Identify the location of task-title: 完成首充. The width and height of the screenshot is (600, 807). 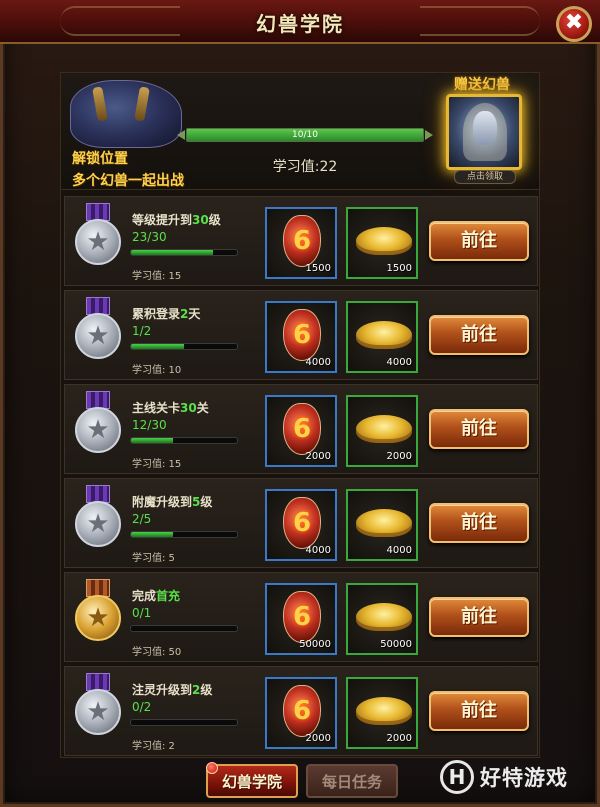
(156, 595).